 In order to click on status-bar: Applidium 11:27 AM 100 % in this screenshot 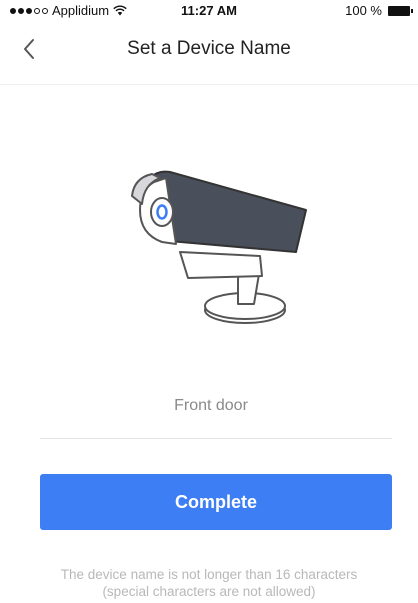, I will do `click(209, 11)`.